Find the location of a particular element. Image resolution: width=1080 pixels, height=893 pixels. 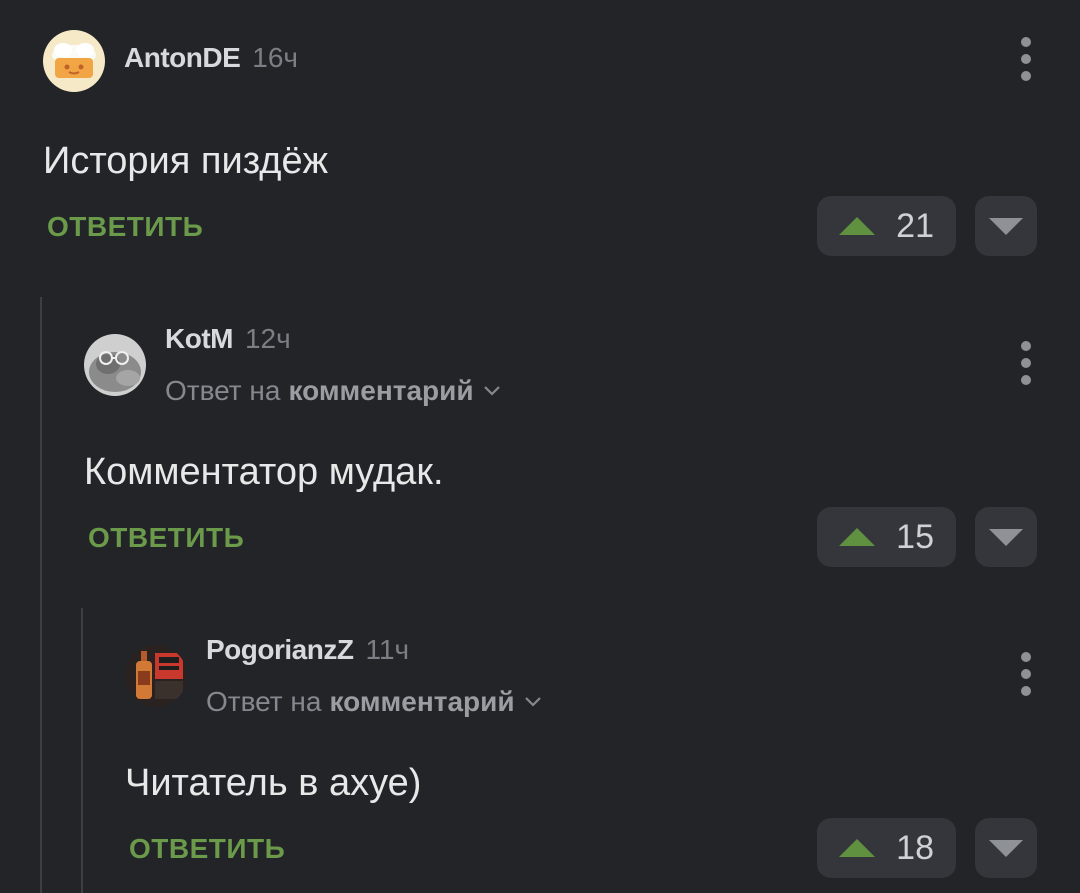

avatar-cat-image is located at coordinates (115, 365).